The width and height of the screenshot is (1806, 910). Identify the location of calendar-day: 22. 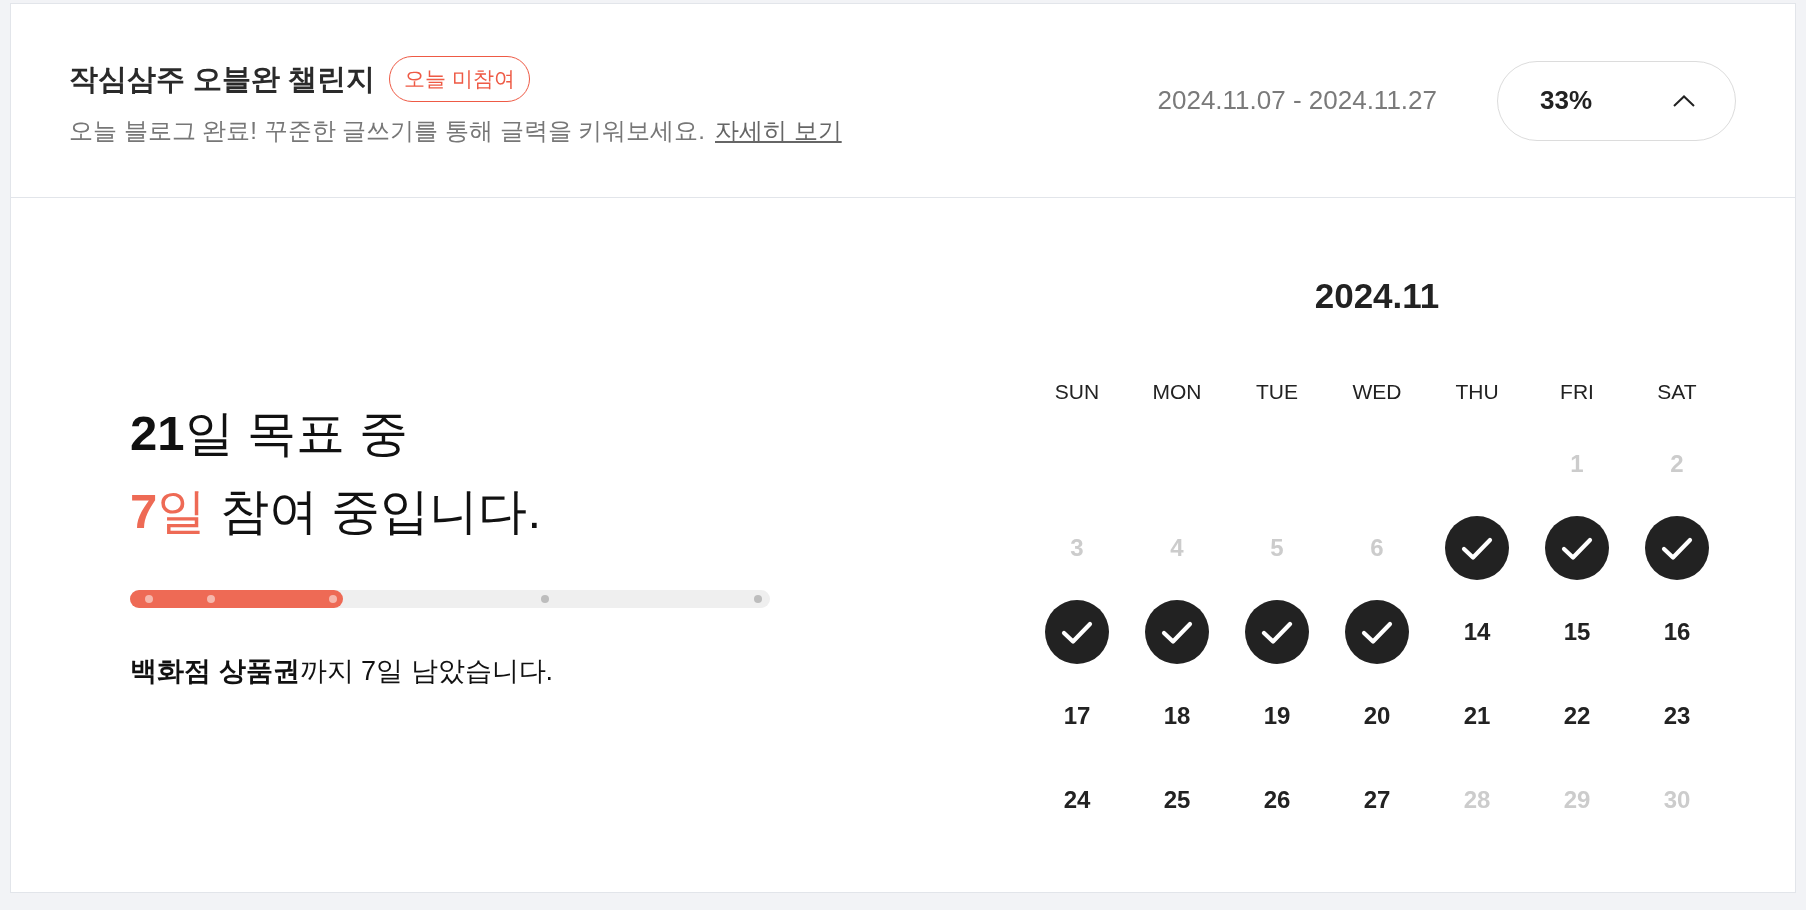
(1577, 716).